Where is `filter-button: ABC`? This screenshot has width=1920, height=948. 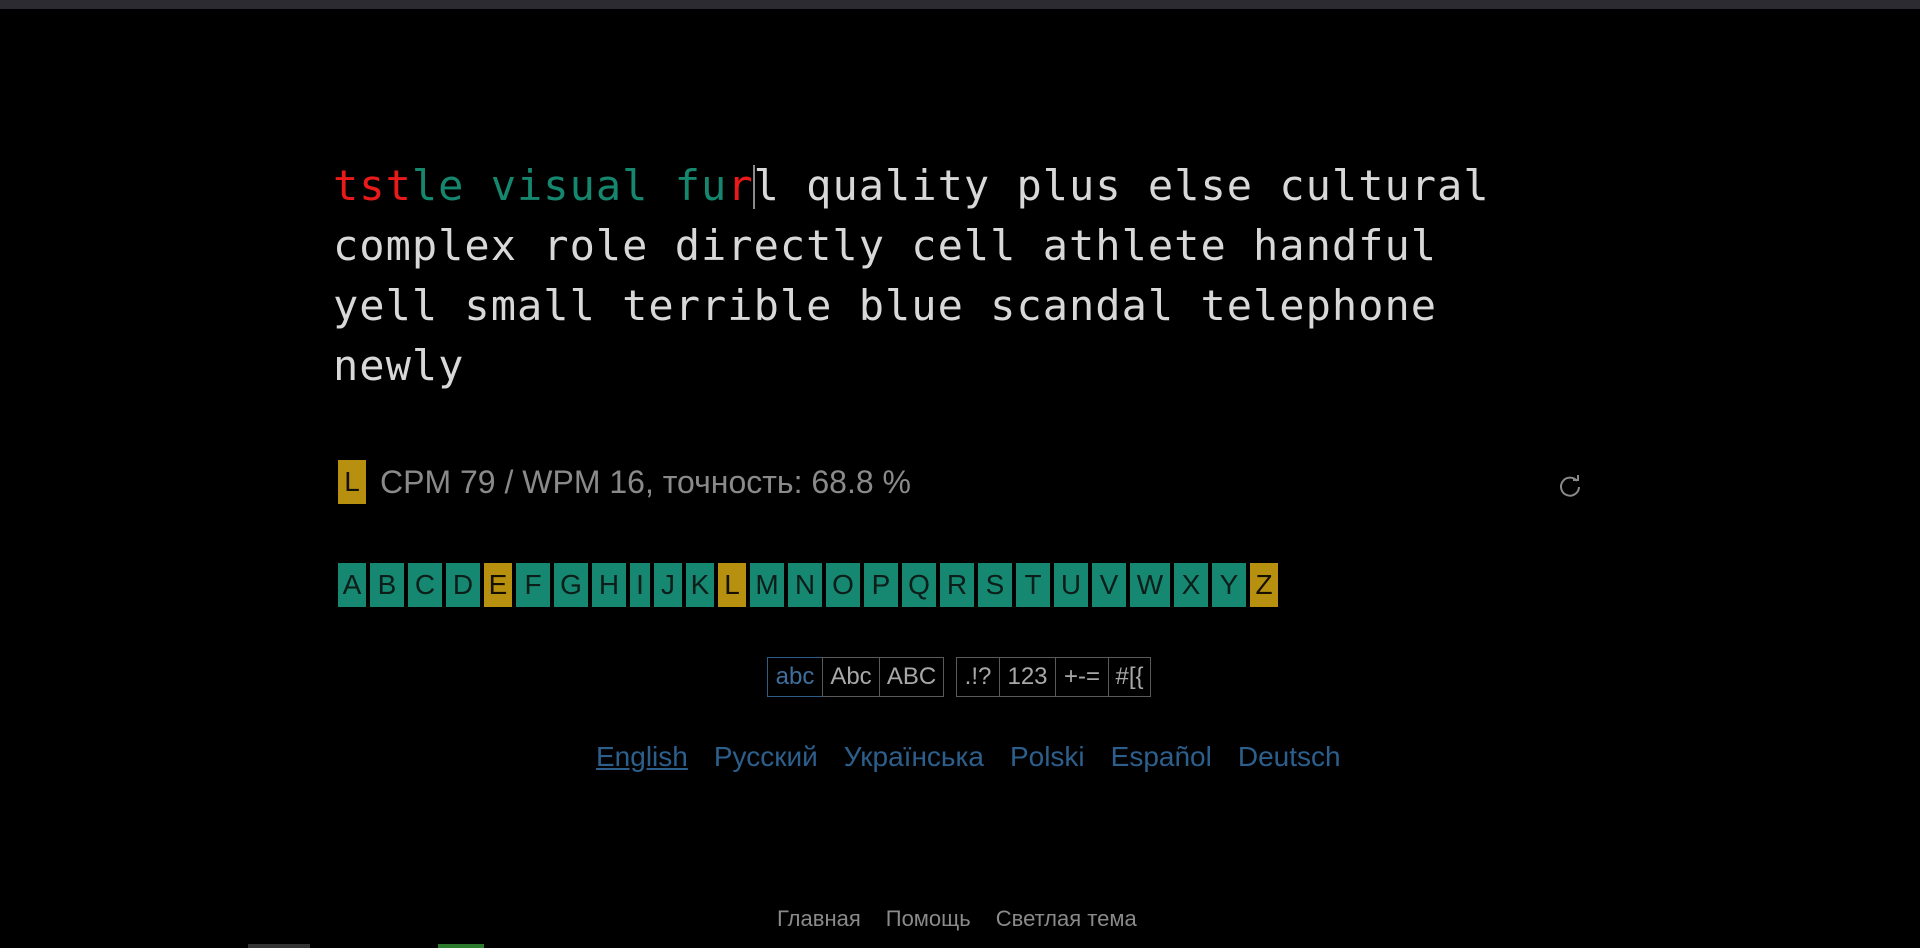 filter-button: ABC is located at coordinates (911, 677).